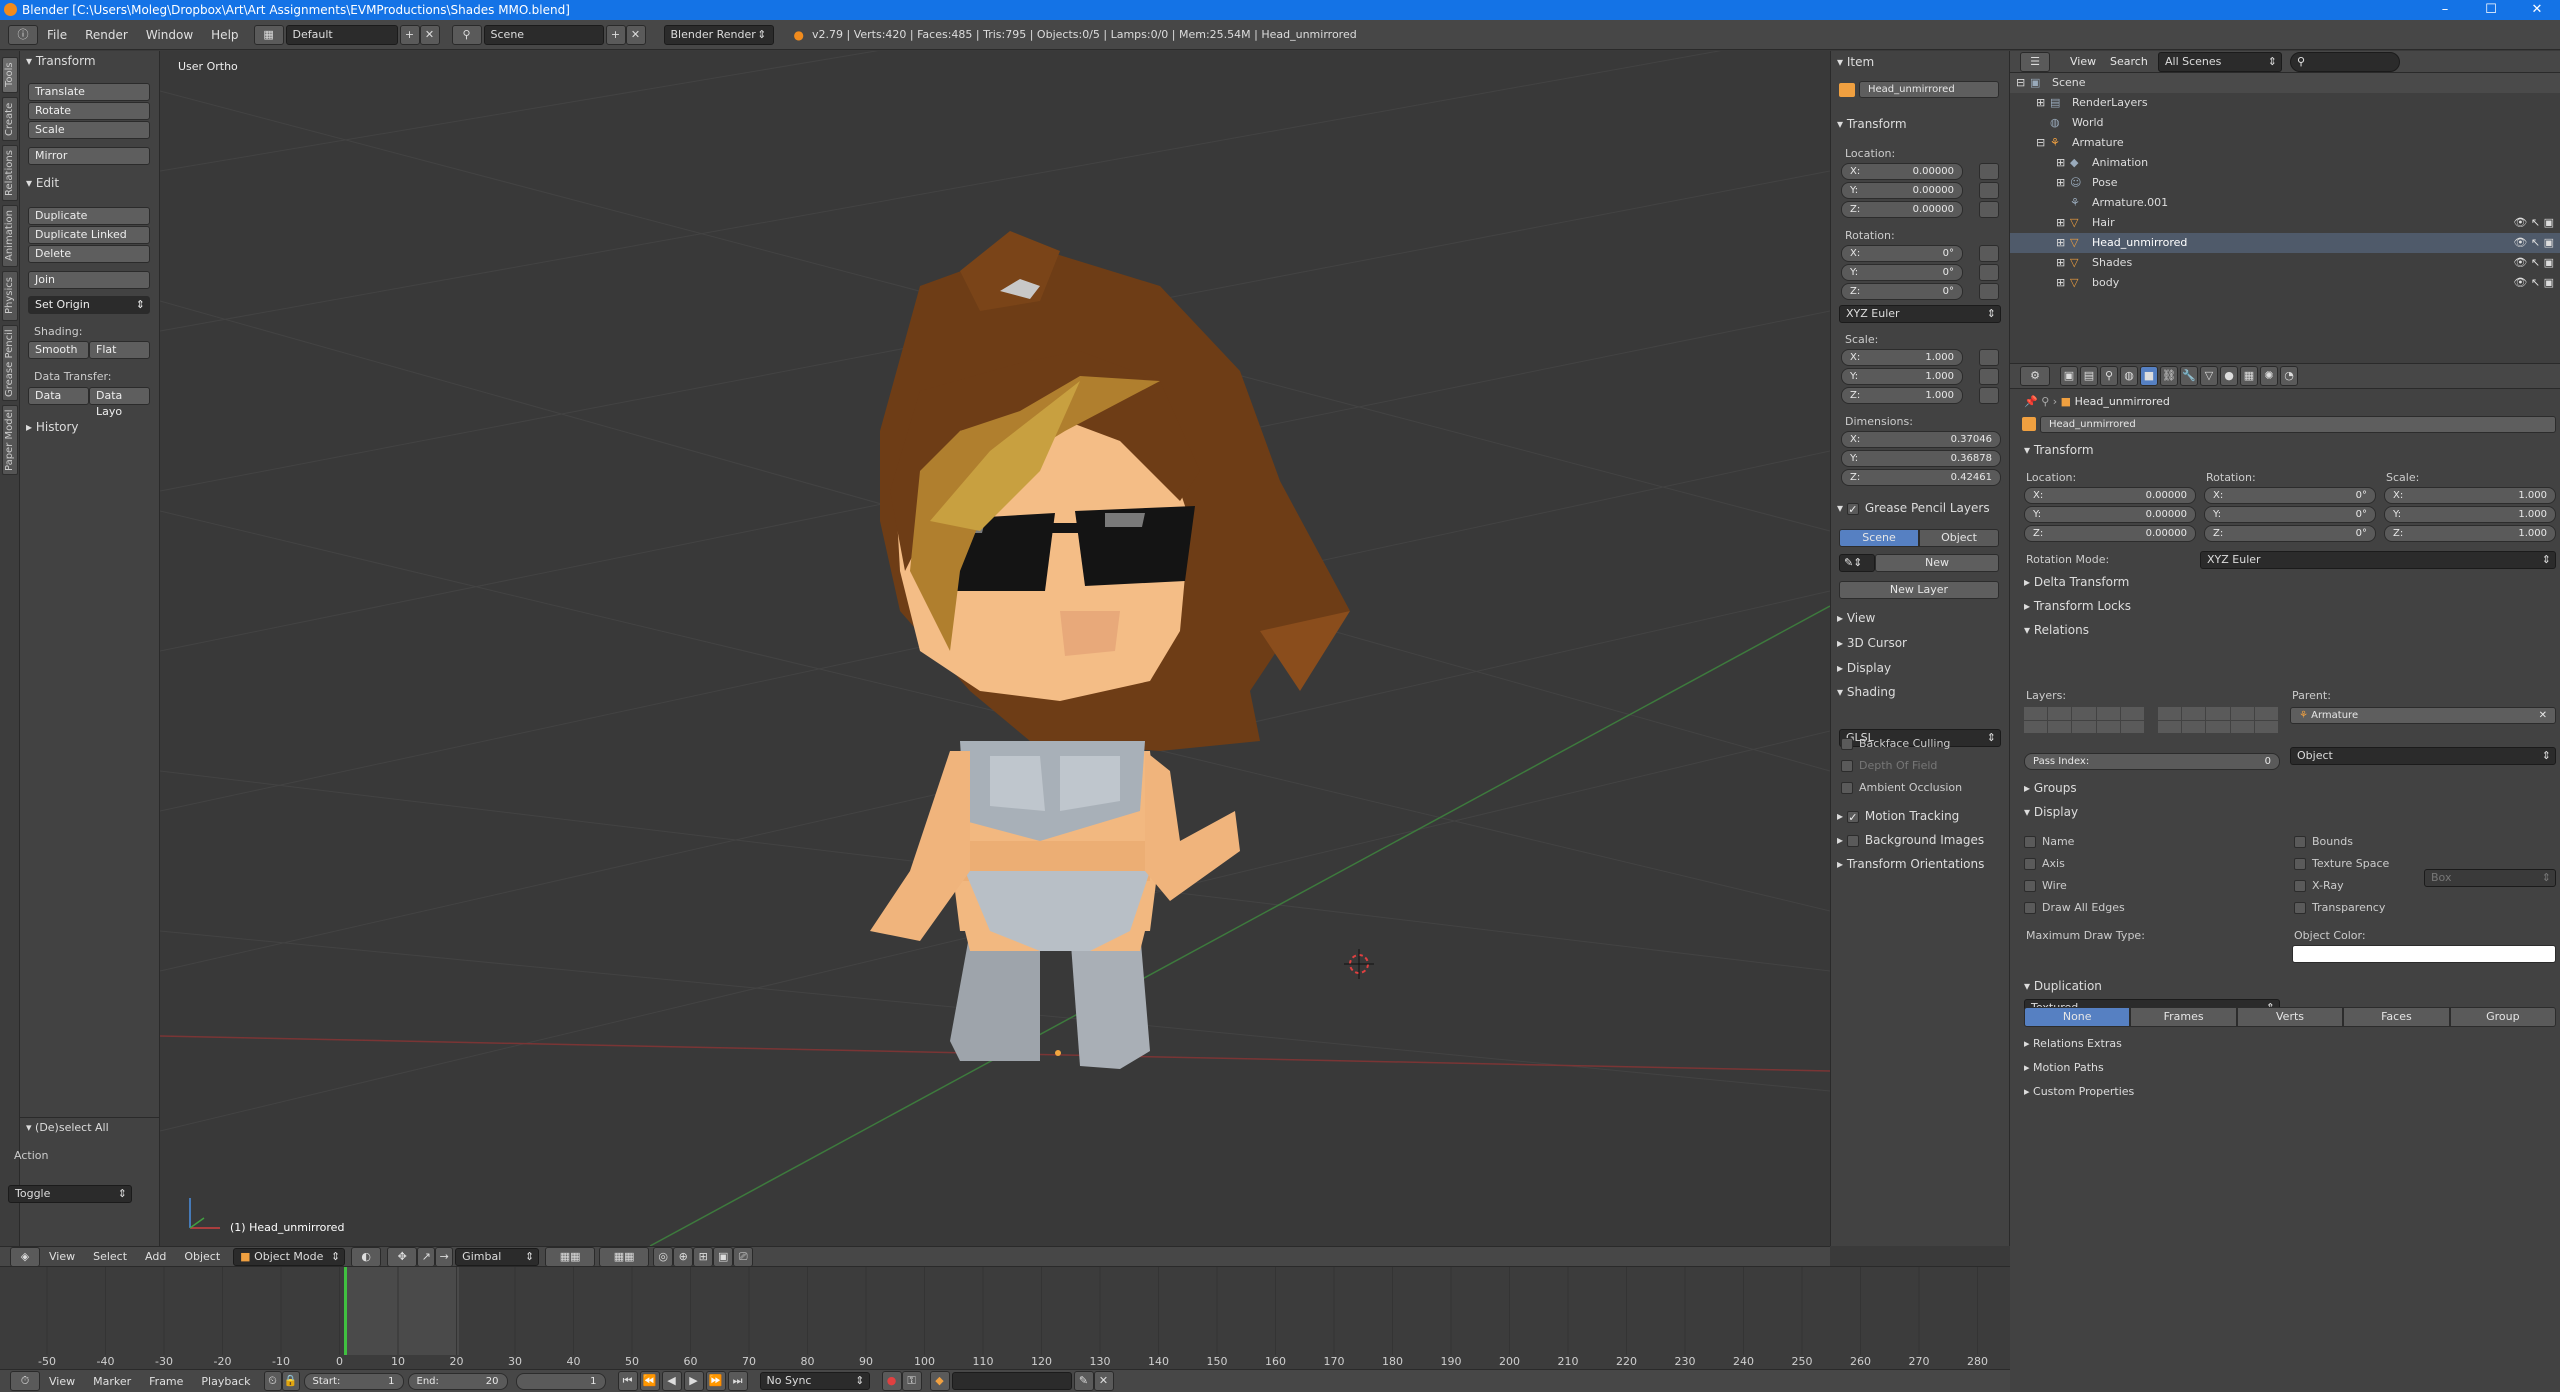  Describe the element at coordinates (402, 1256) in the screenshot. I see `pivot-point-icon: ✥` at that location.